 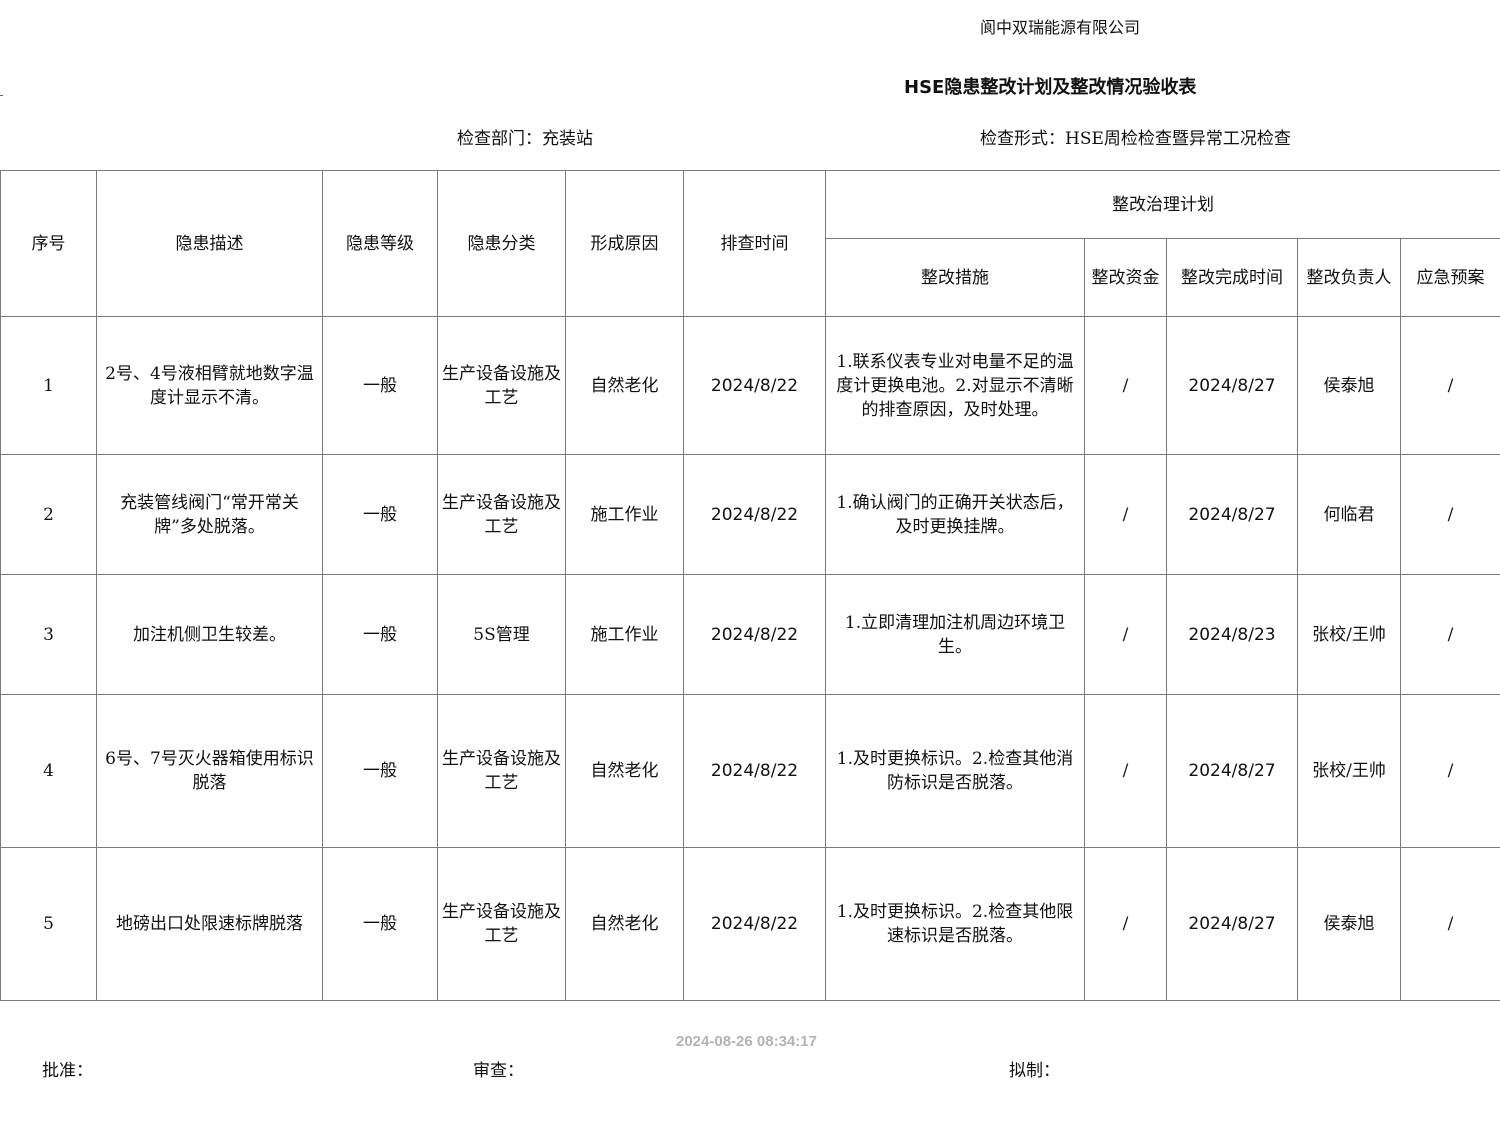 What do you see at coordinates (754, 243) in the screenshot?
I see `col-header-check-time: 排查时间` at bounding box center [754, 243].